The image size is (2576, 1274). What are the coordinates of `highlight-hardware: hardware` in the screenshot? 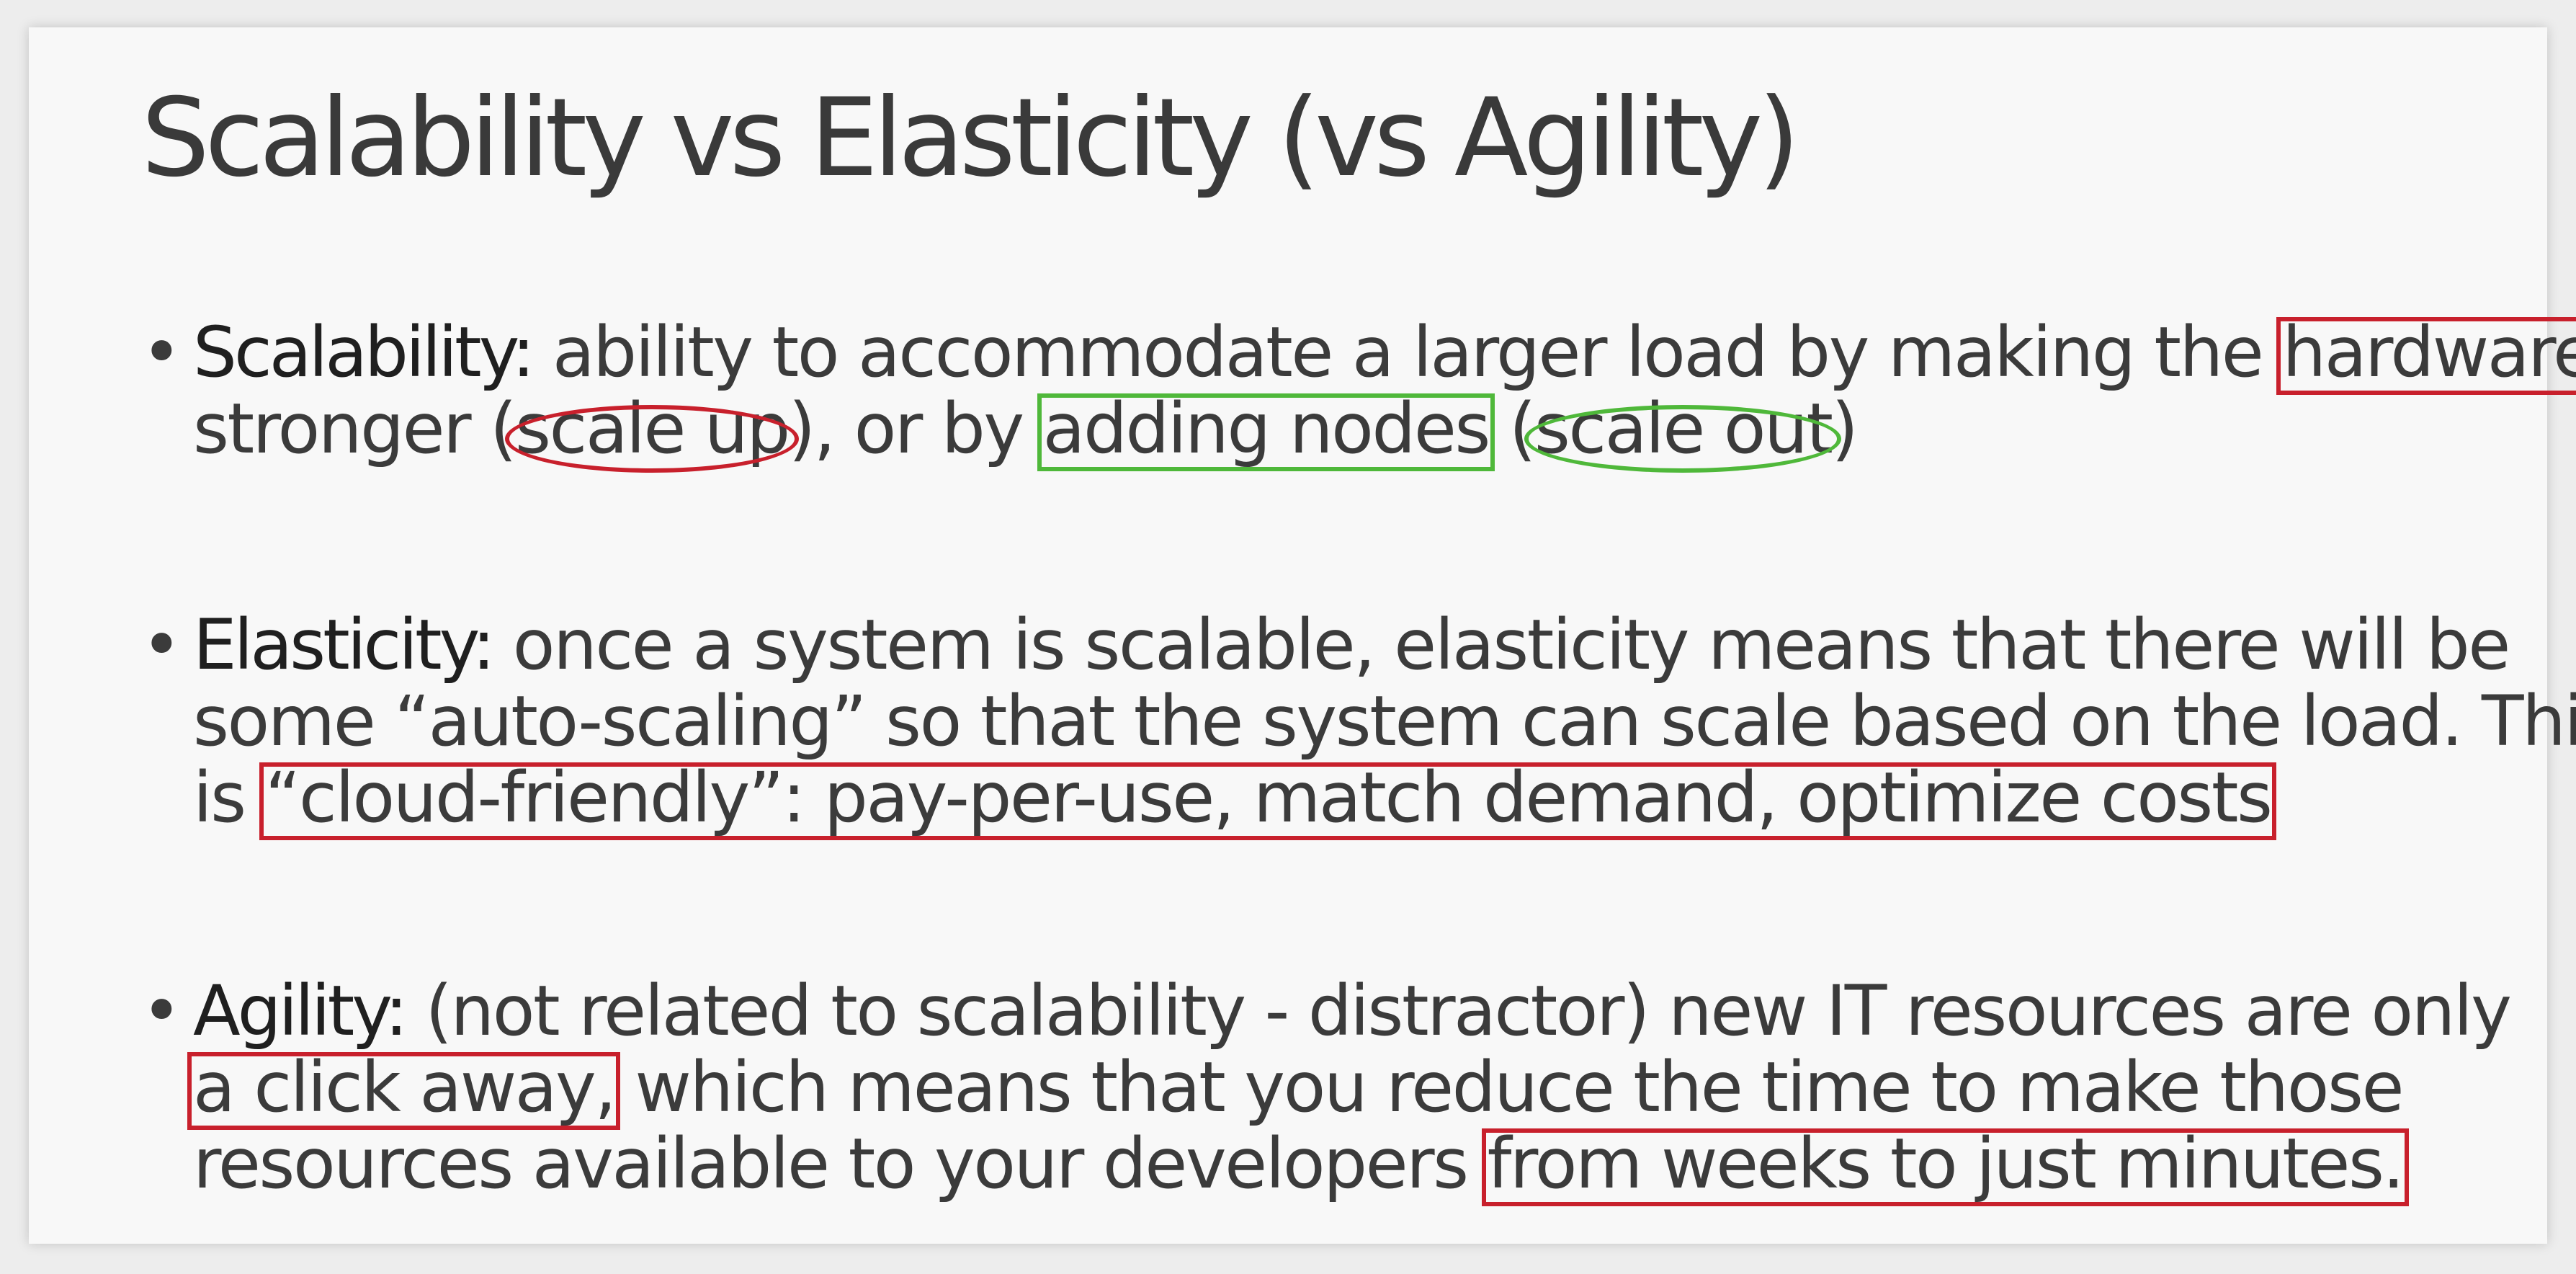 It's located at (2426, 354).